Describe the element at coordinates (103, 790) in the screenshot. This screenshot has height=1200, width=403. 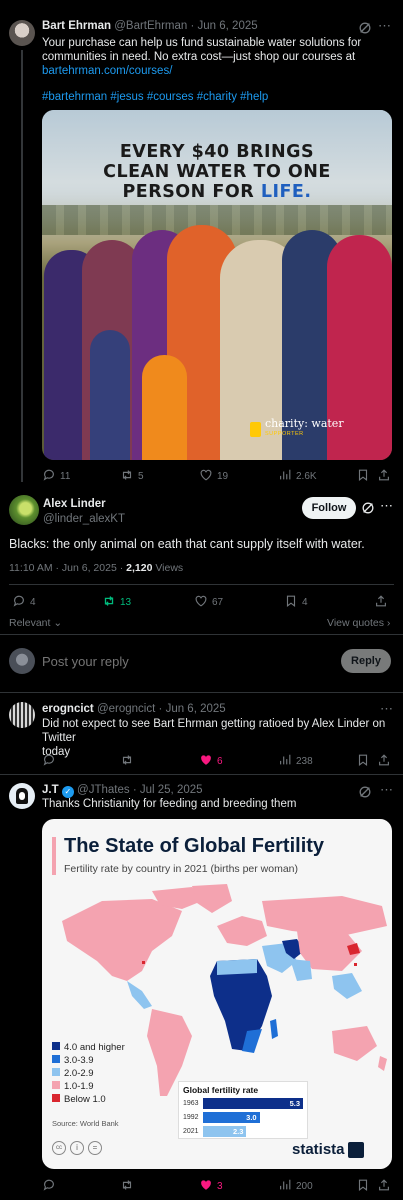
I see `author-handle: @JThates` at that location.